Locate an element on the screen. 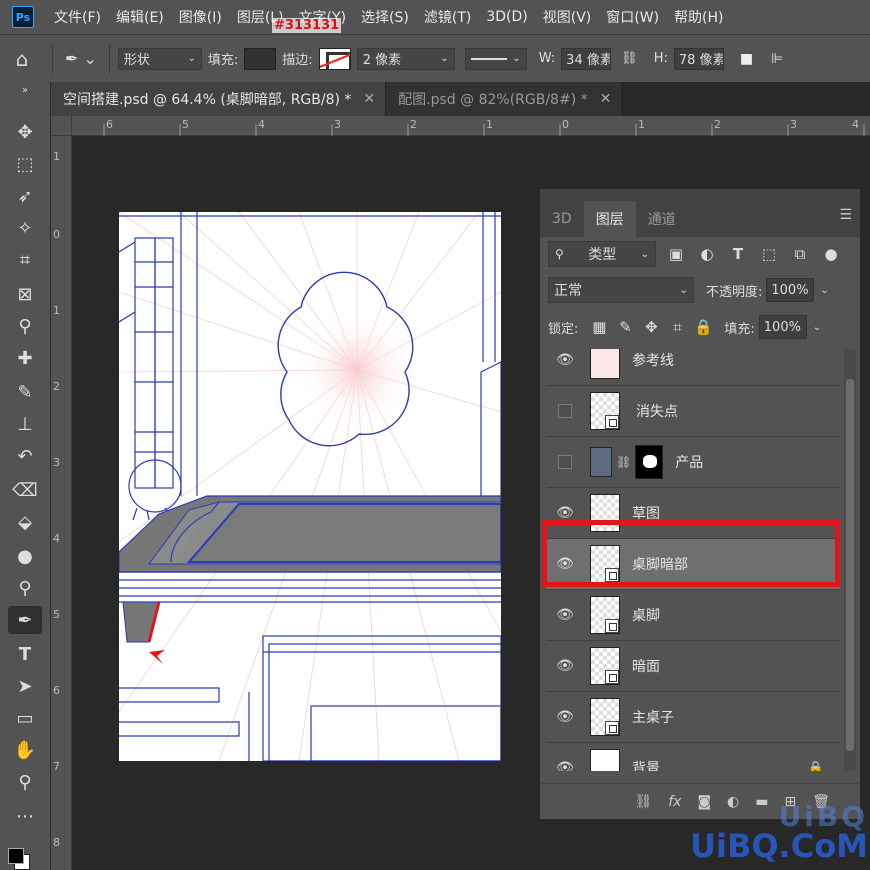 The height and width of the screenshot is (870, 870). marquee-tool-icon: ⬚ is located at coordinates (25, 164).